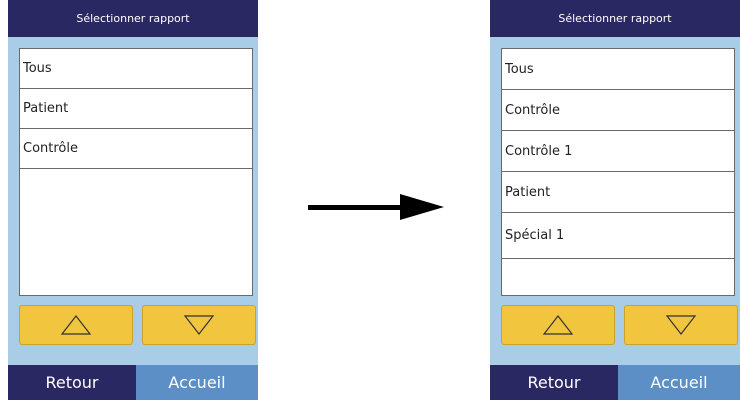  I want to click on list-item-controle-1: Contrôle 1, so click(618, 151).